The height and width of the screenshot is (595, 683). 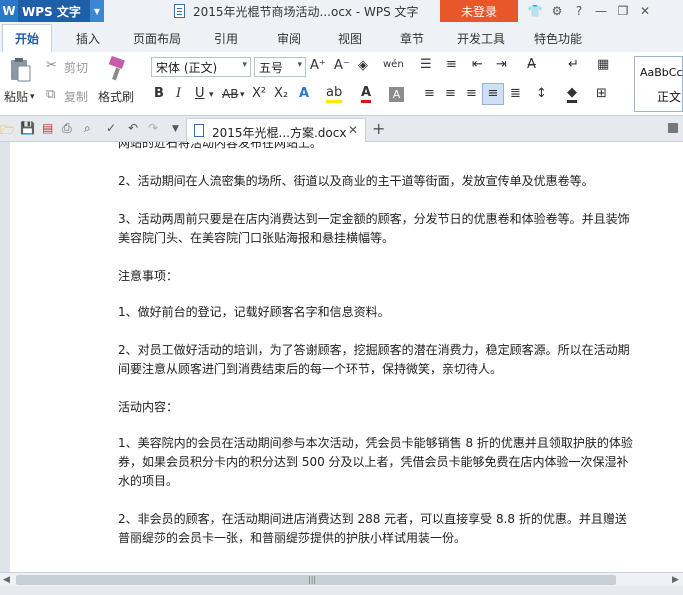 What do you see at coordinates (601, 11) in the screenshot?
I see `minimize-icon: —` at bounding box center [601, 11].